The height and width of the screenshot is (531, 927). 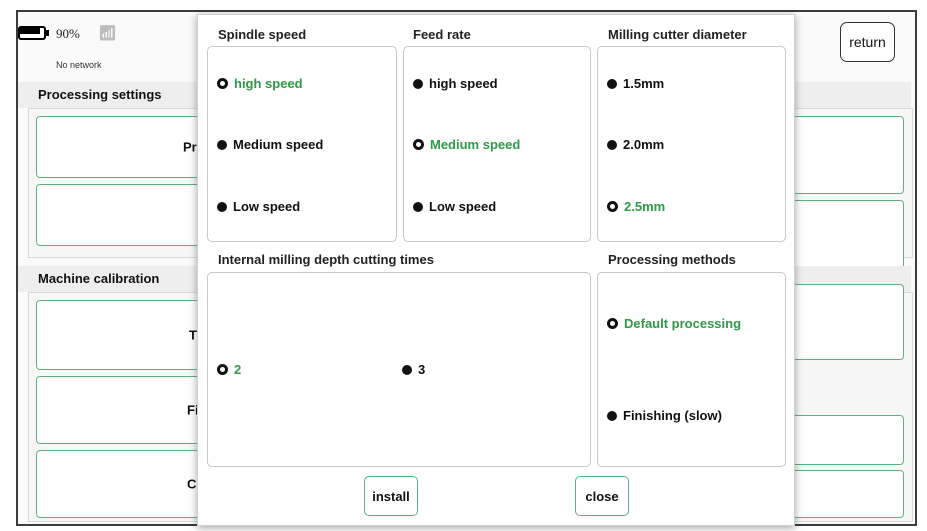 I want to click on spindle-option-high: high speed, so click(x=260, y=83).